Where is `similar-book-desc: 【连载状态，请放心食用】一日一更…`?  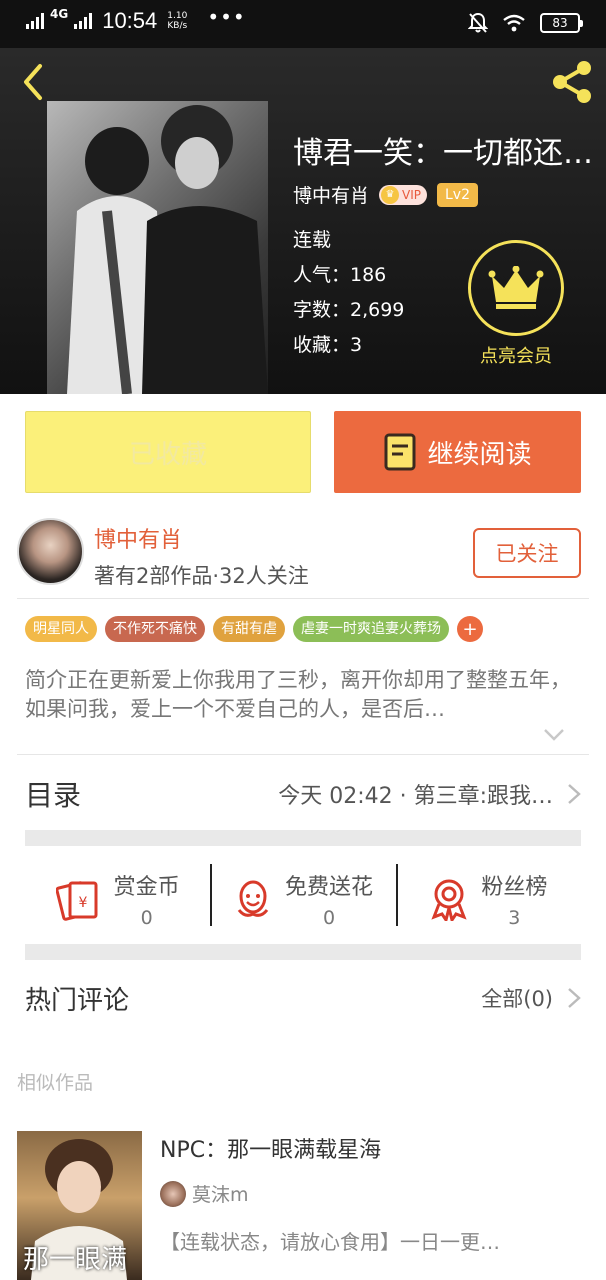 similar-book-desc: 【连载状态，请放心食用】一日一更… is located at coordinates (330, 1242).